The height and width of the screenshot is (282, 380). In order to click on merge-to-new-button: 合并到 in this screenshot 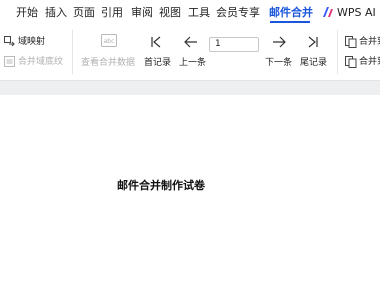, I will do `click(369, 62)`.